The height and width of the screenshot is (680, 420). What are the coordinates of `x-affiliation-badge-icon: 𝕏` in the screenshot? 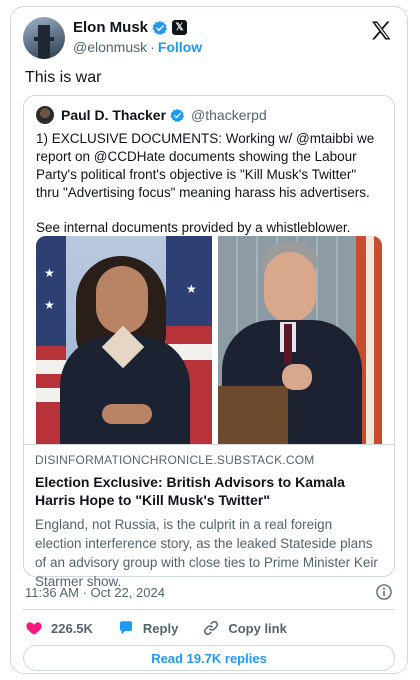 It's located at (180, 27).